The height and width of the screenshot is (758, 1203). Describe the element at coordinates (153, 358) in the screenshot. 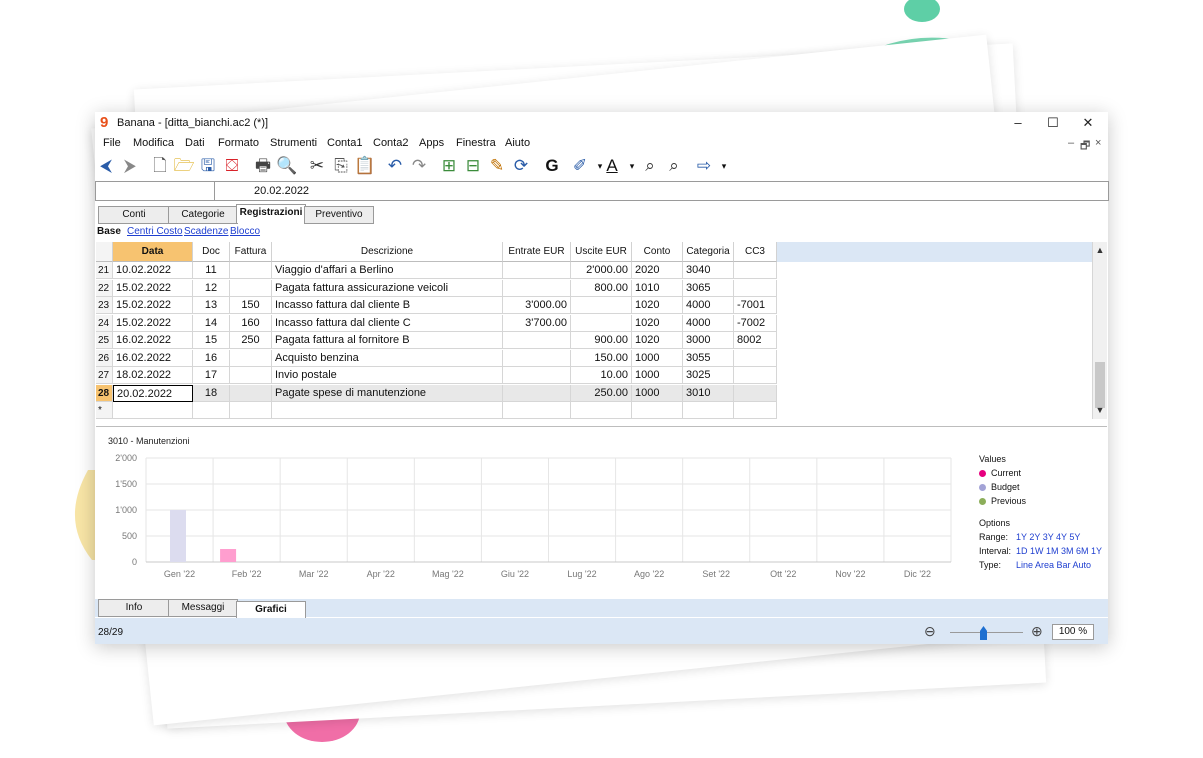

I see `date-cell: 16.02.2022` at that location.